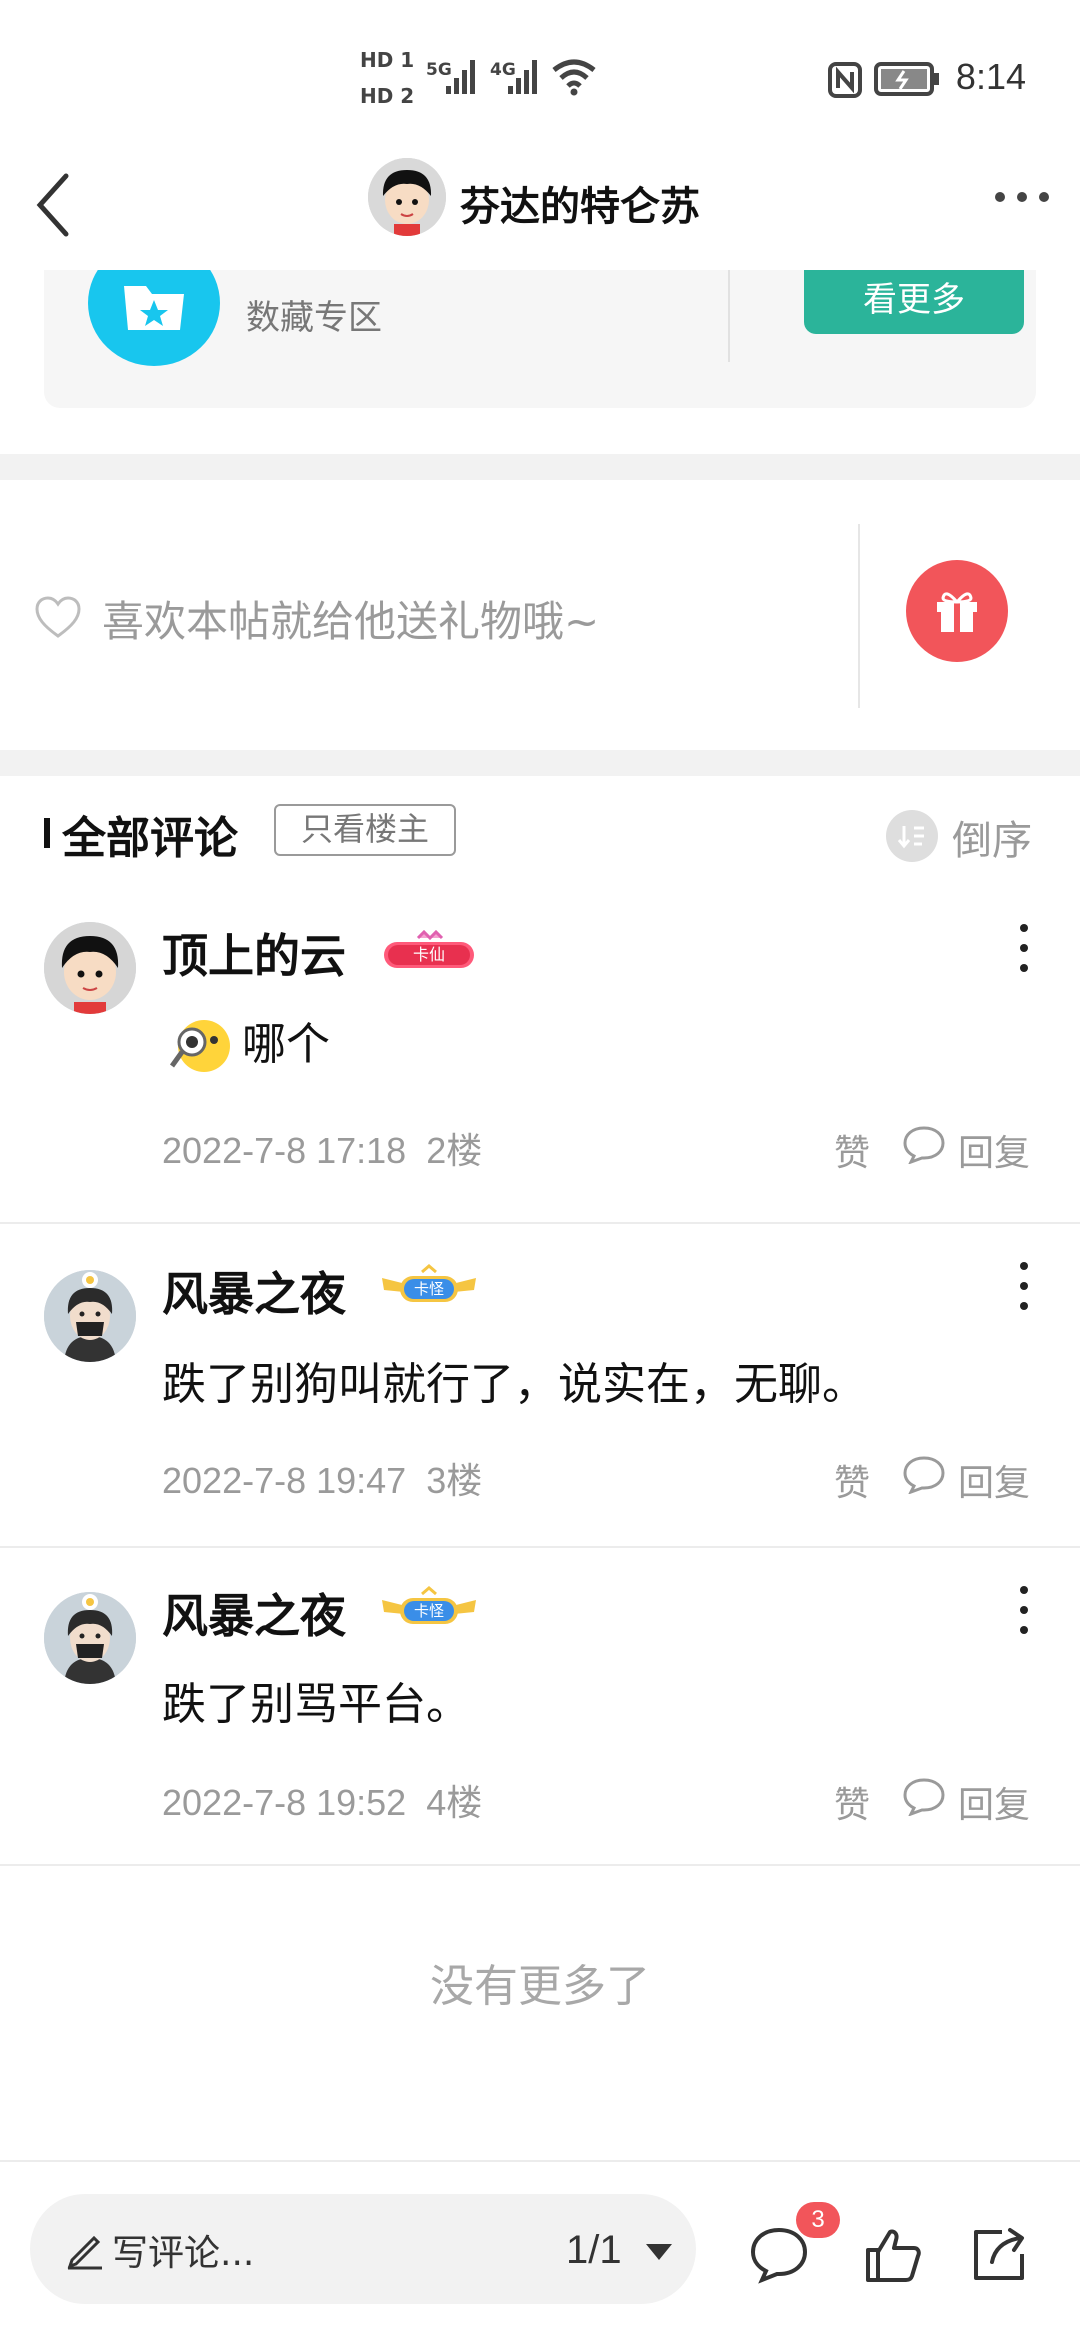 This screenshot has height=2340, width=1080. What do you see at coordinates (540, 1055) in the screenshot?
I see `comment-item: 顶上的云 卡仙 哪个 2022-7-8 17:18 2楼 赞 回复` at bounding box center [540, 1055].